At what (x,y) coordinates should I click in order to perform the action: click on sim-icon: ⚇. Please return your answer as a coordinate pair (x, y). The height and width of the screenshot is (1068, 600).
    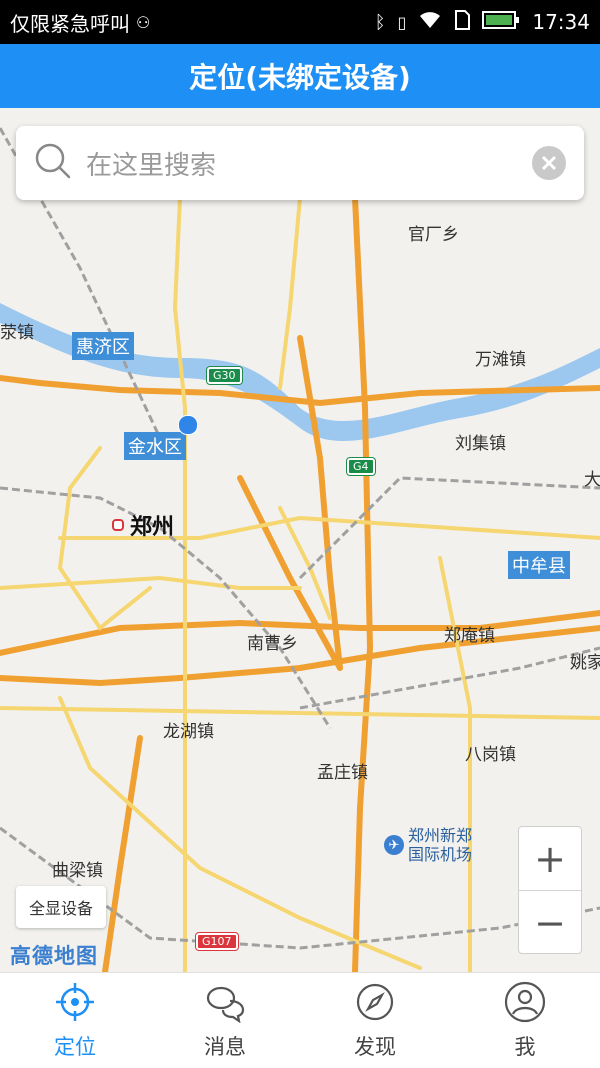
    Looking at the image, I should click on (143, 22).